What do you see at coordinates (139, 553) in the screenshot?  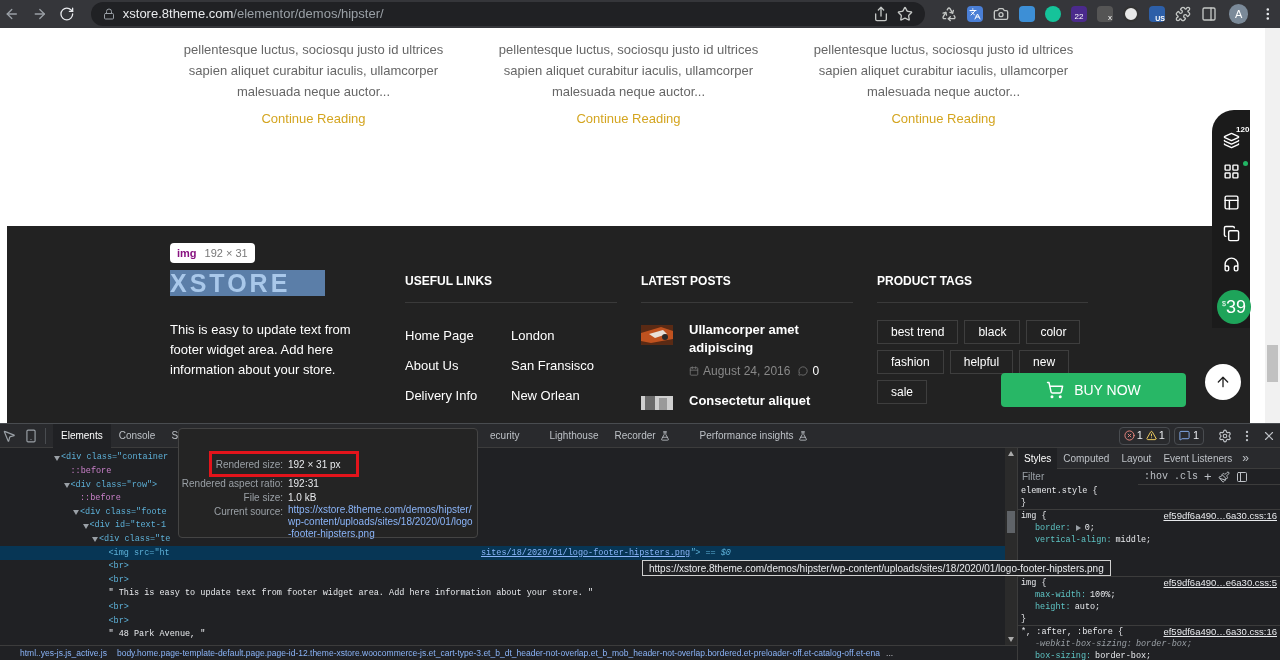 I see `dom-node: <img src="ht` at bounding box center [139, 553].